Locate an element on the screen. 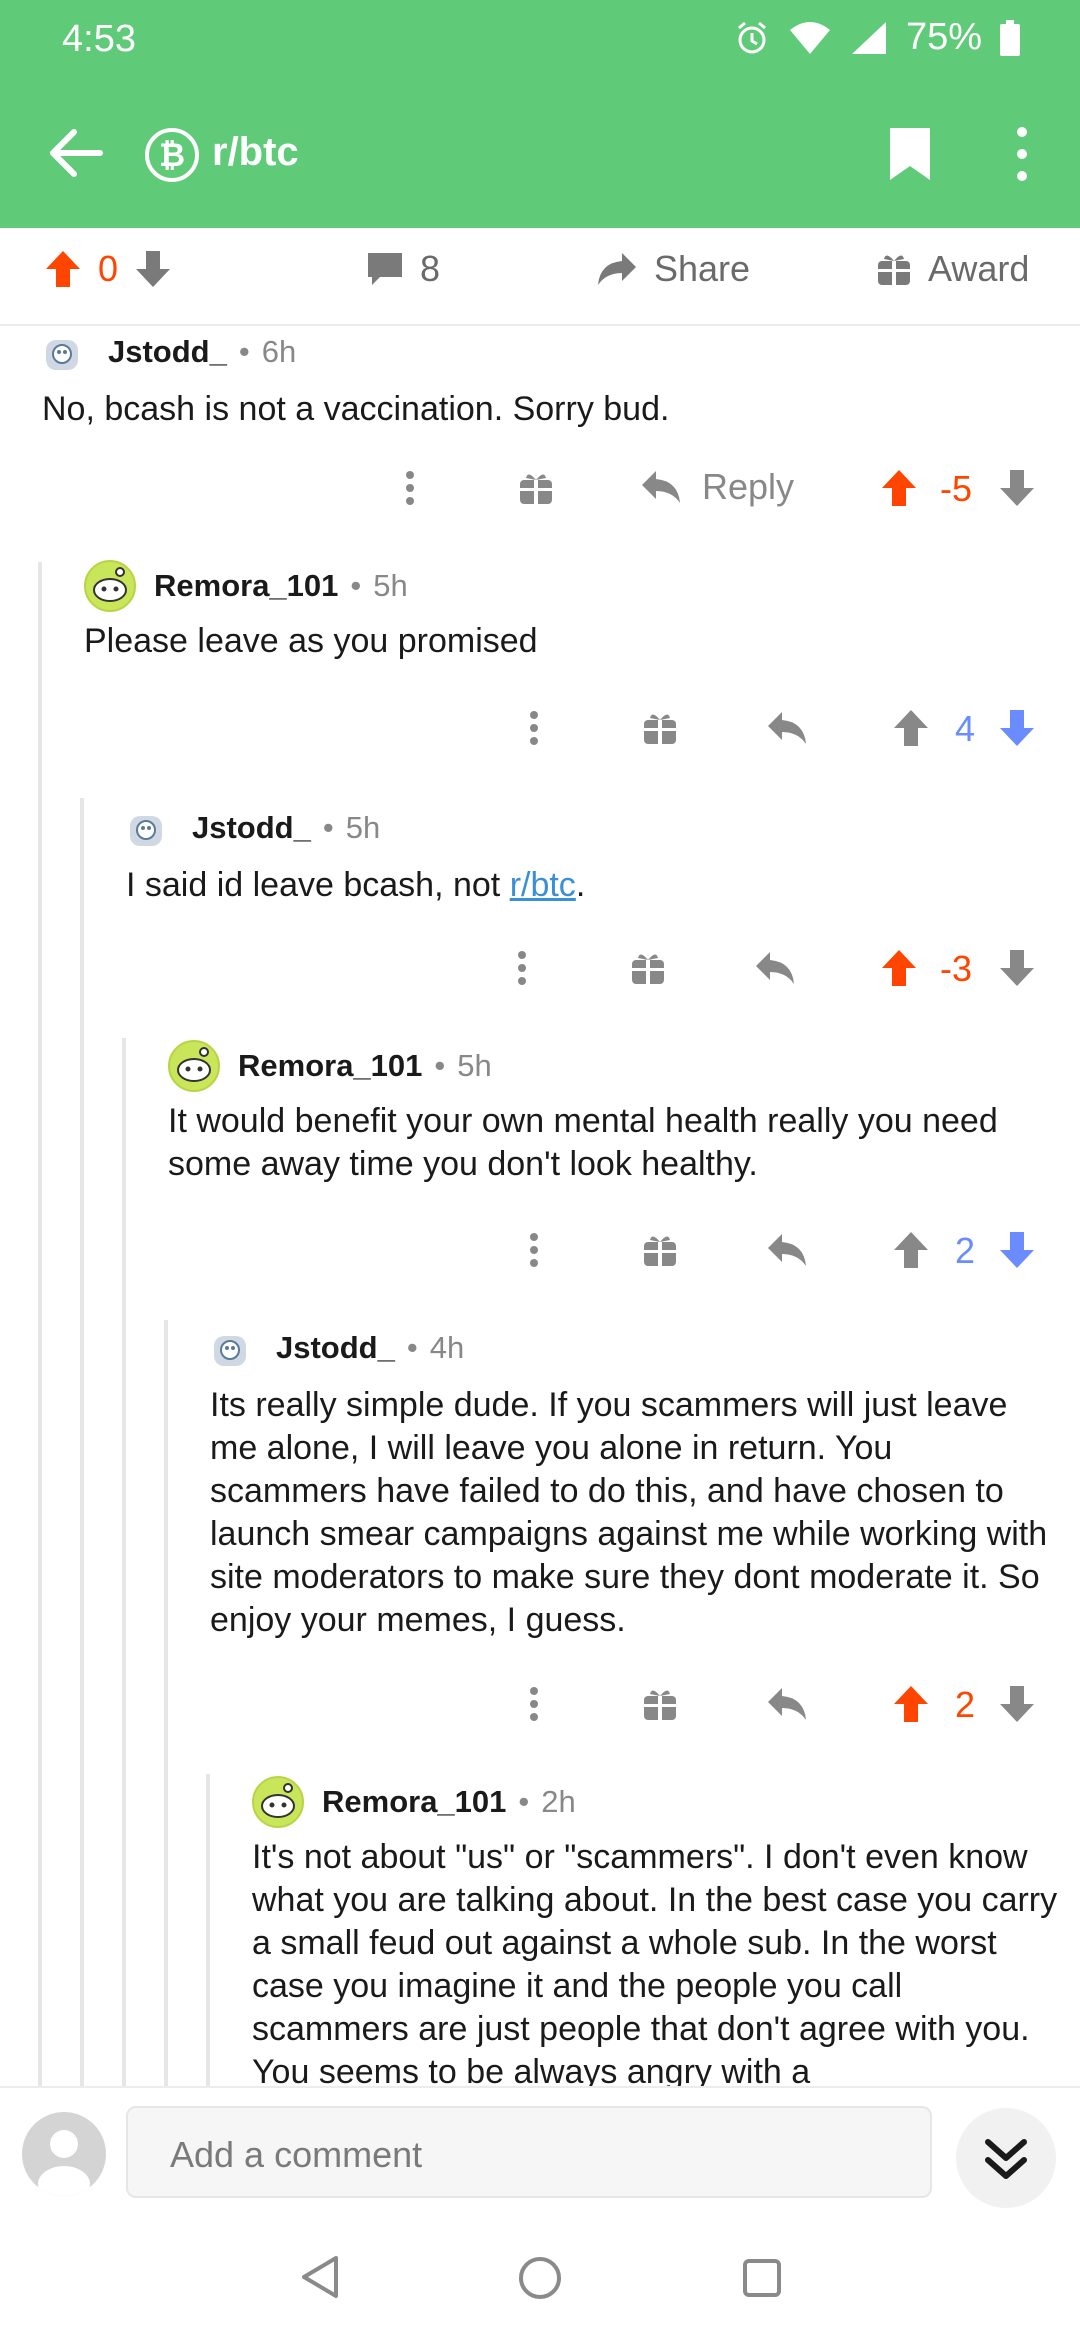 Image resolution: width=1080 pixels, height=2340 pixels. subreddit-name: r/btc is located at coordinates (255, 152).